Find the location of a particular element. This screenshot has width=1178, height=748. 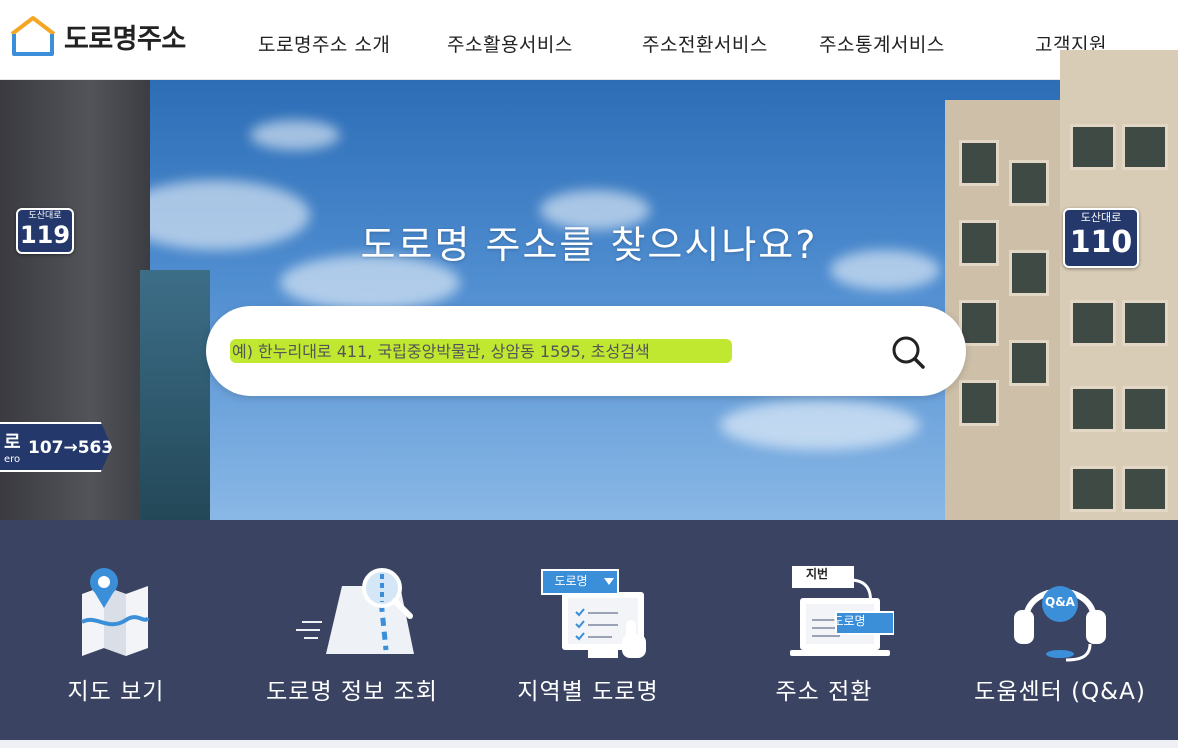

main-nav: 도로명주소 소개 주소활용서비스 주소전환서비스 주소통계서비스 고객지원 is located at coordinates (589, 45).